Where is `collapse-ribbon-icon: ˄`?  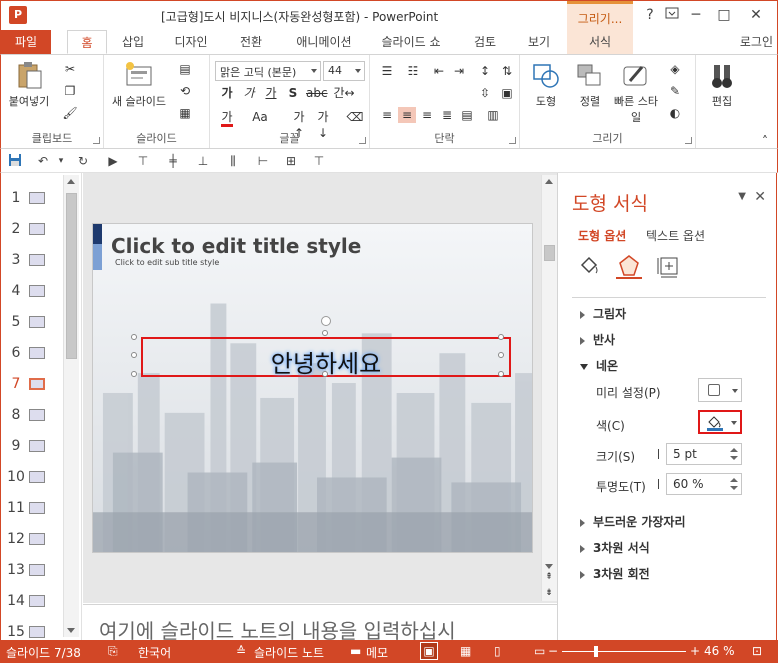
collapse-ribbon-icon: ˄ is located at coordinates (765, 141).